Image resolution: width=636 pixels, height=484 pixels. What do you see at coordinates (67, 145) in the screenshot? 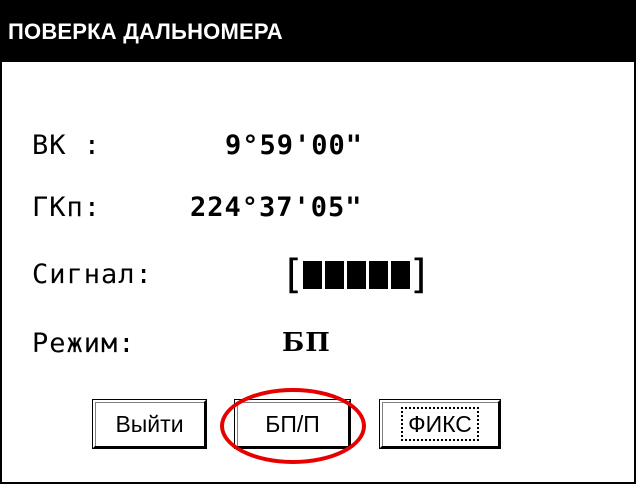
I see `vertical-angle-label: ВК :` at bounding box center [67, 145].